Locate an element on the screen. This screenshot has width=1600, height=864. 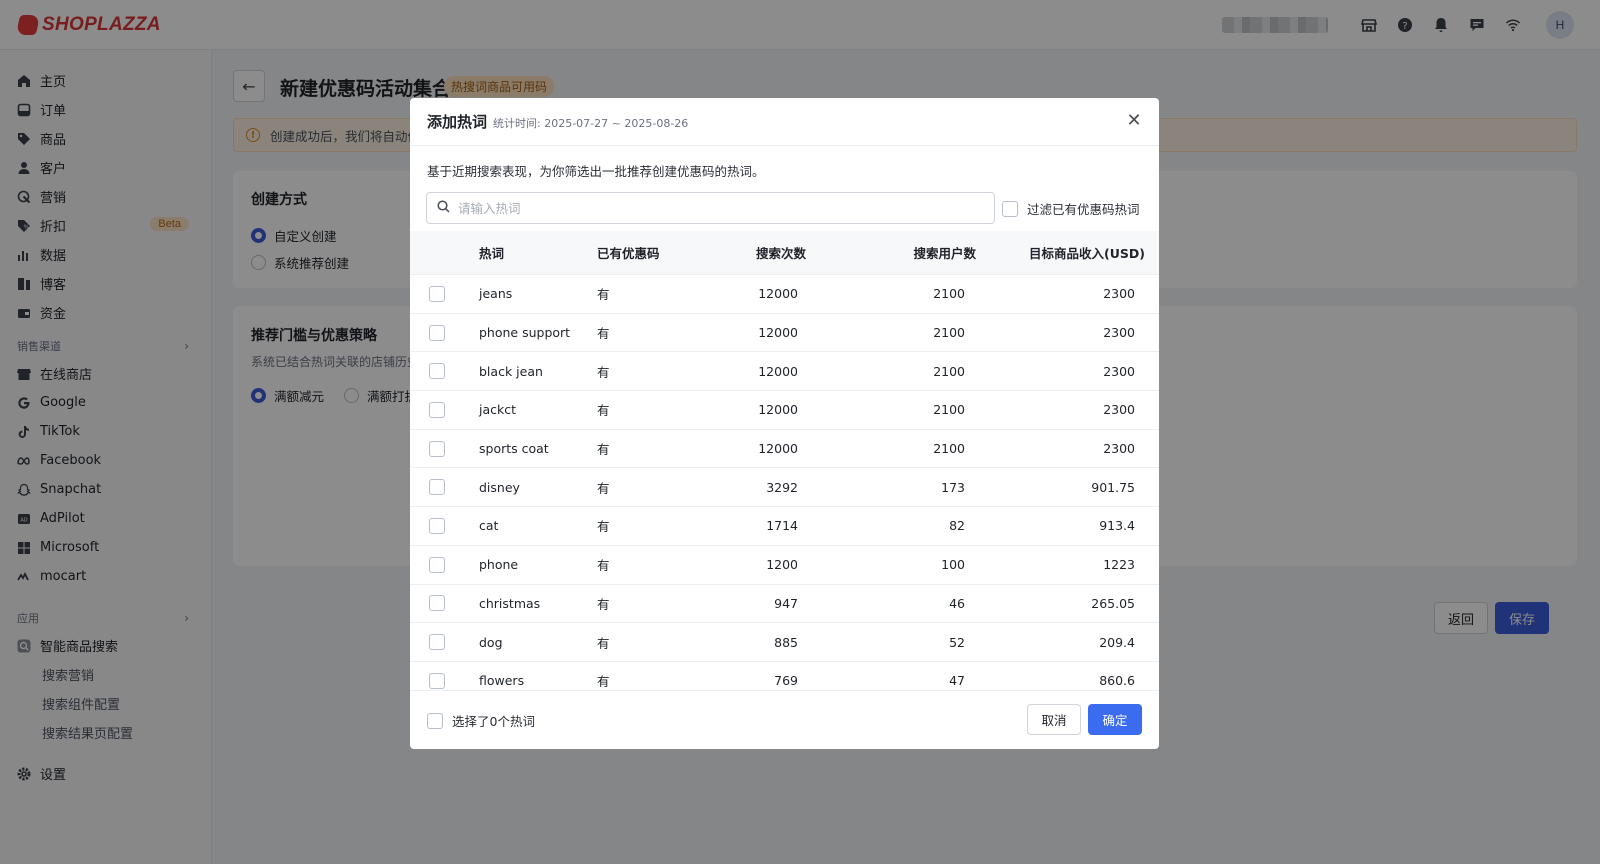
revenue-cell: 901.75 is located at coordinates (1113, 487).